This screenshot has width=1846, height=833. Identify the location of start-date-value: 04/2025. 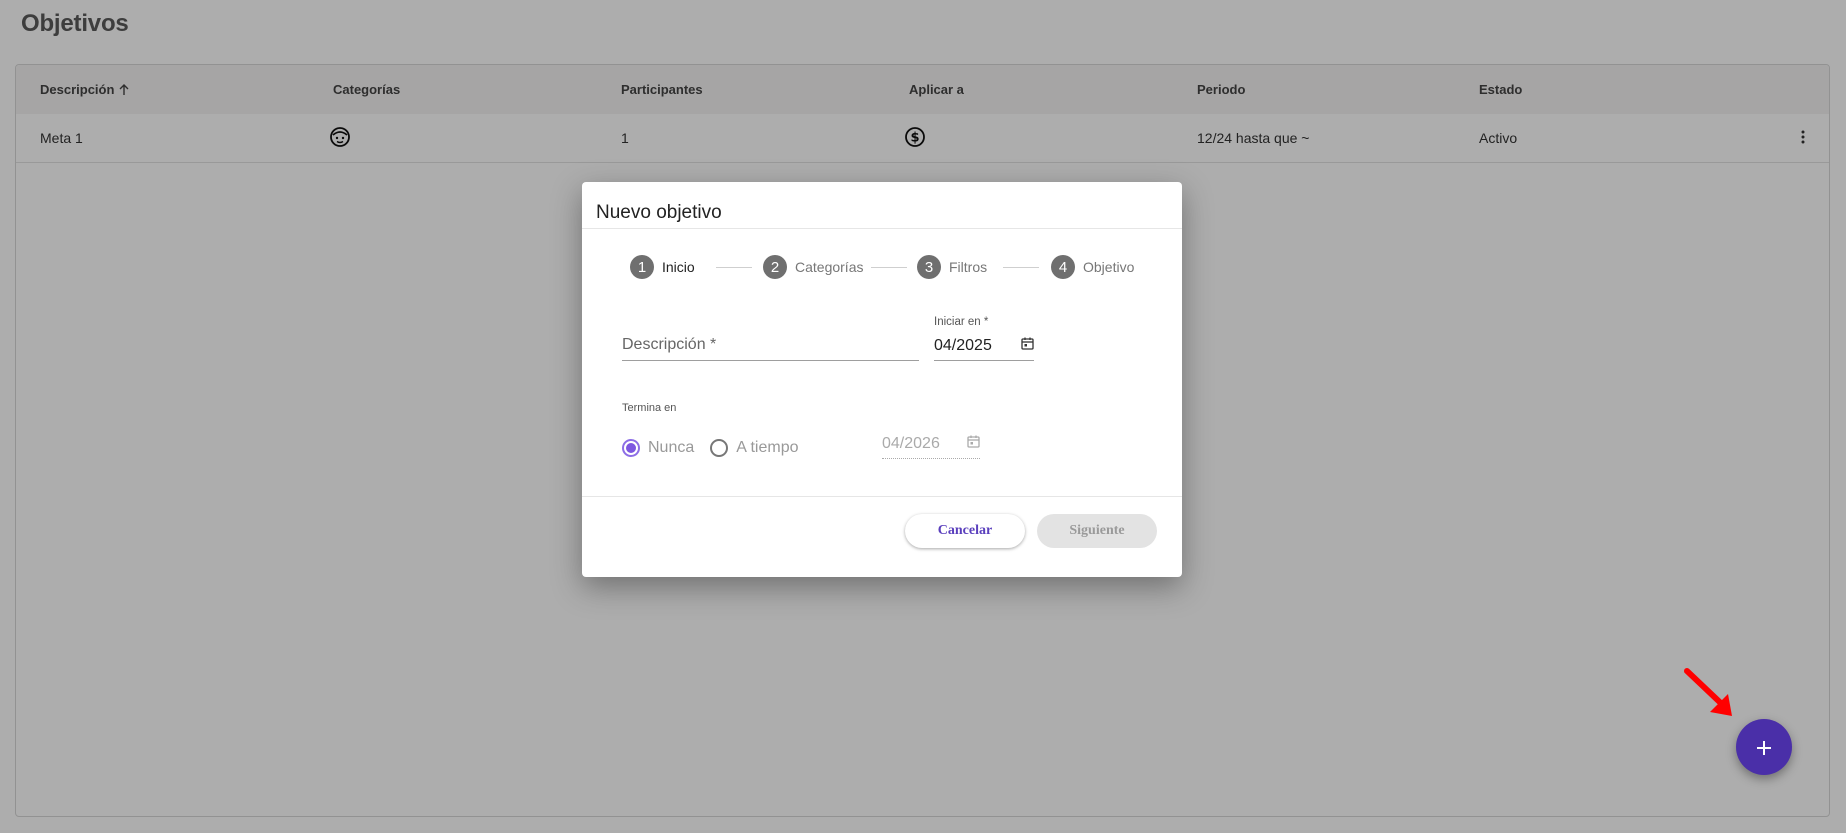
(963, 345).